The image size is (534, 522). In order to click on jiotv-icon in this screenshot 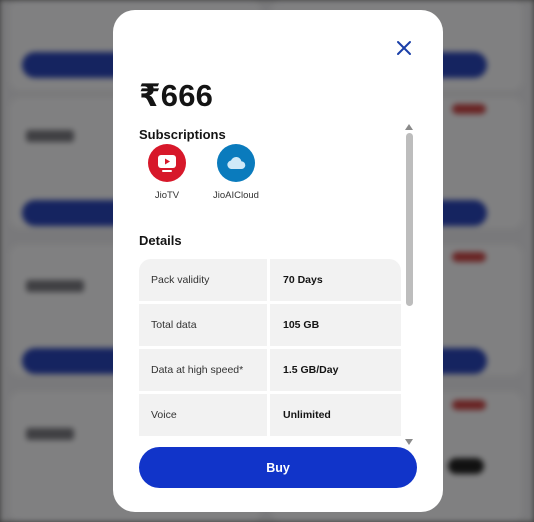, I will do `click(167, 163)`.